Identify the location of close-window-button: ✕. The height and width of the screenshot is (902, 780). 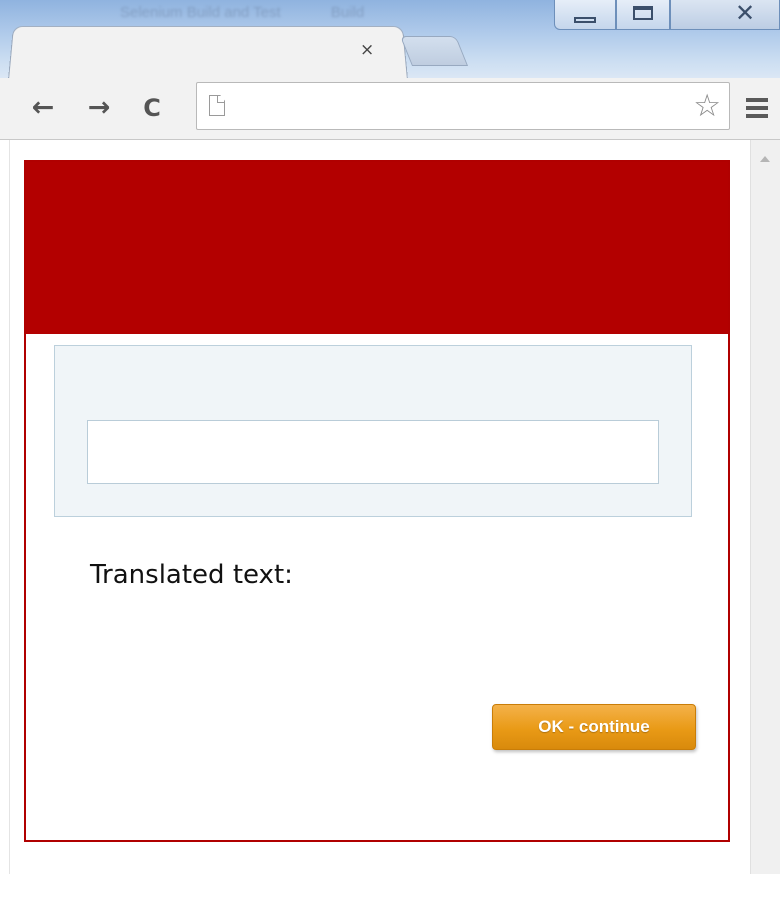
(725, 15).